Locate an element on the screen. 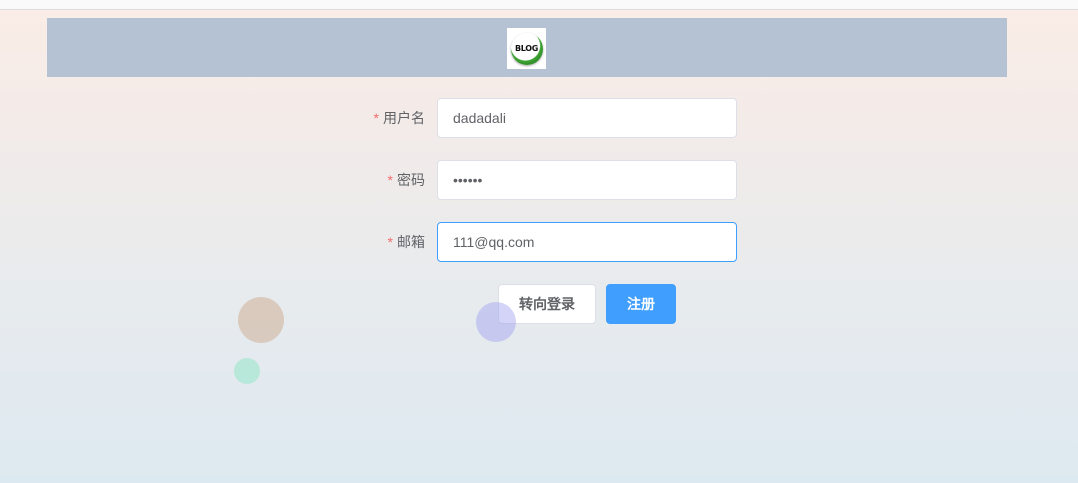 The width and height of the screenshot is (1078, 483). header-bar: BLOG is located at coordinates (527, 47).